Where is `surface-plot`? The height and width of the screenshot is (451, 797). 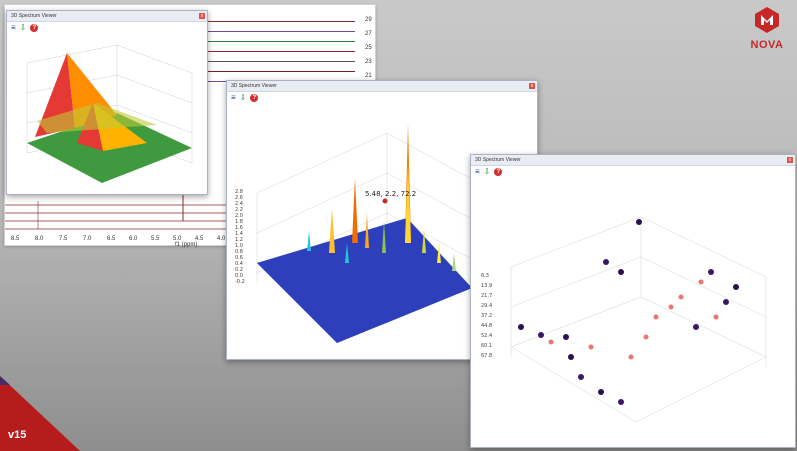 surface-plot is located at coordinates (107, 113).